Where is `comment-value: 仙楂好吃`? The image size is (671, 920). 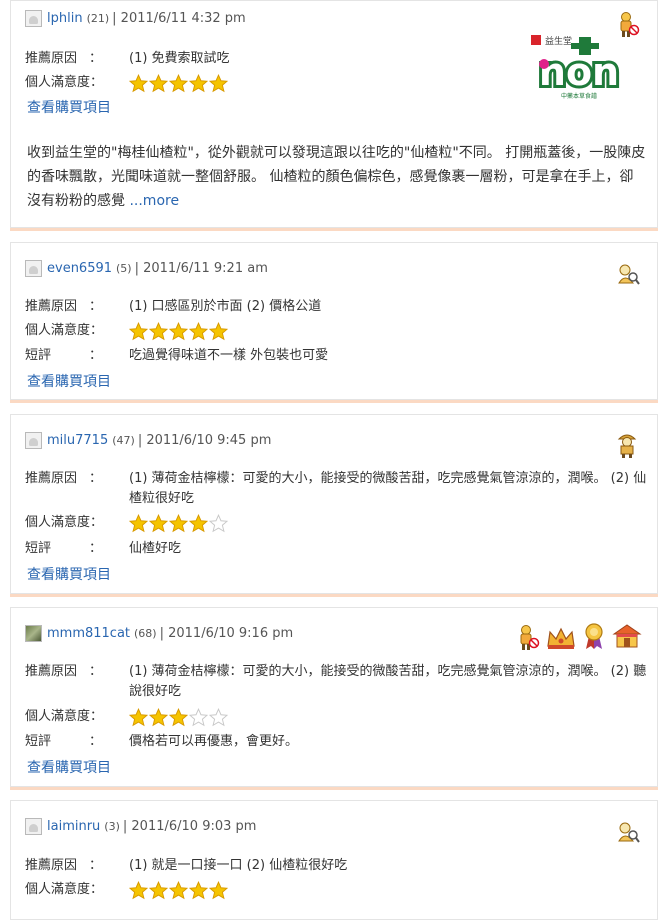
comment-value: 仙楂好吃 is located at coordinates (155, 548).